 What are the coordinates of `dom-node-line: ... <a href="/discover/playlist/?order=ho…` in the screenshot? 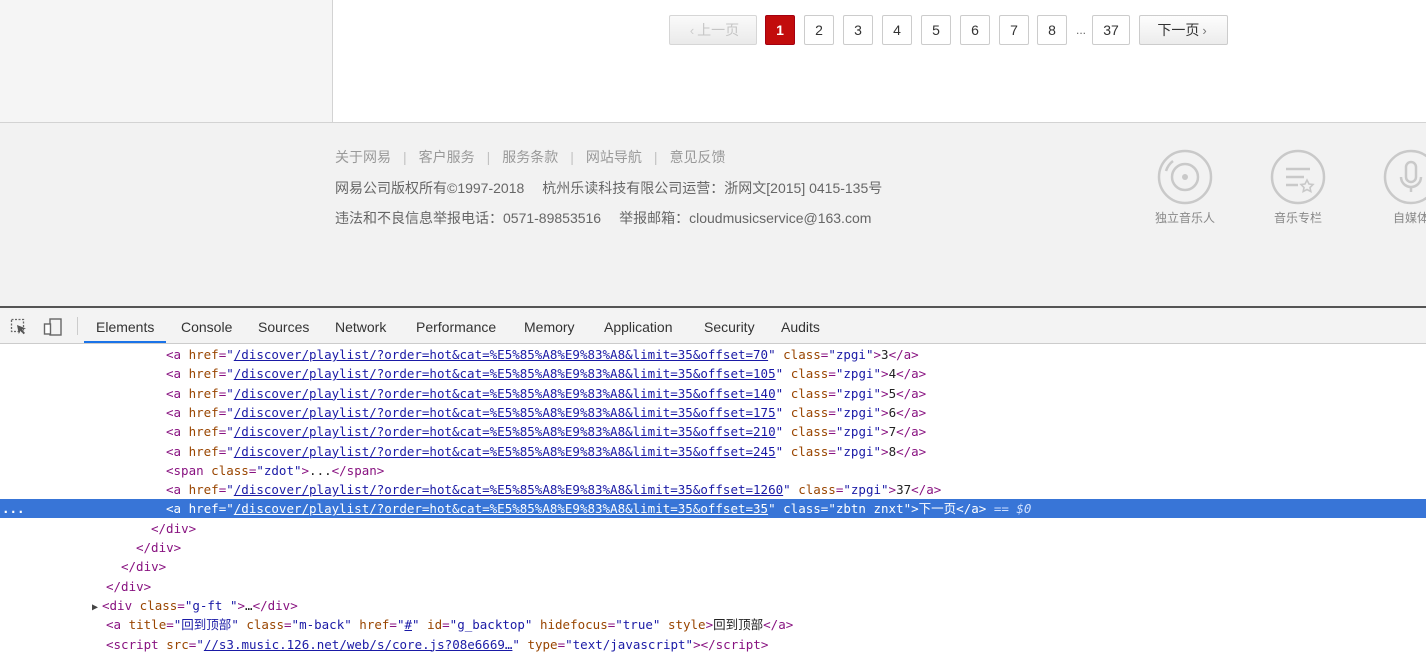 It's located at (713, 509).